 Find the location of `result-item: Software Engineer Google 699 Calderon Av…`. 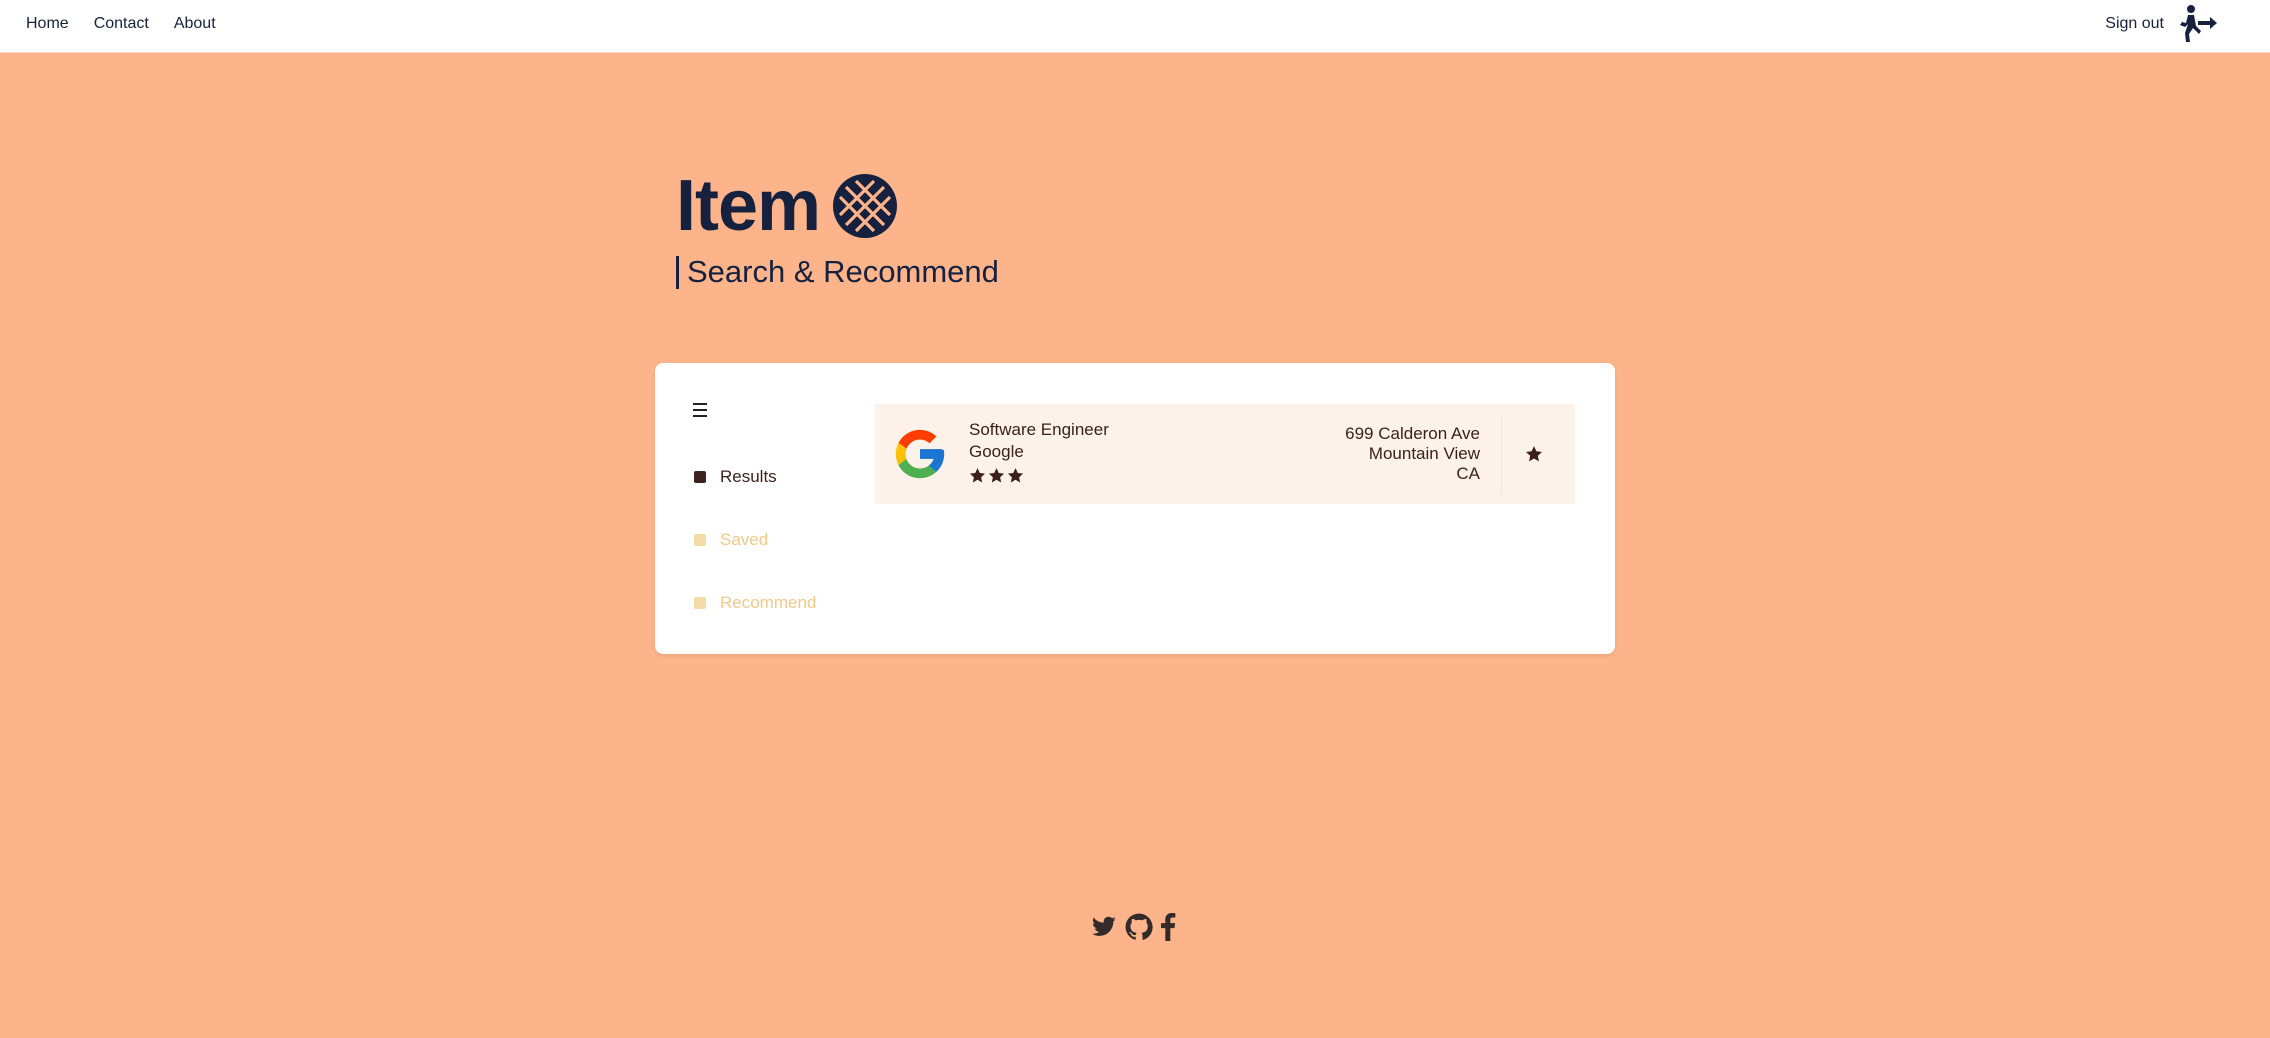

result-item: Software Engineer Google 699 Calderon Av… is located at coordinates (1225, 454).